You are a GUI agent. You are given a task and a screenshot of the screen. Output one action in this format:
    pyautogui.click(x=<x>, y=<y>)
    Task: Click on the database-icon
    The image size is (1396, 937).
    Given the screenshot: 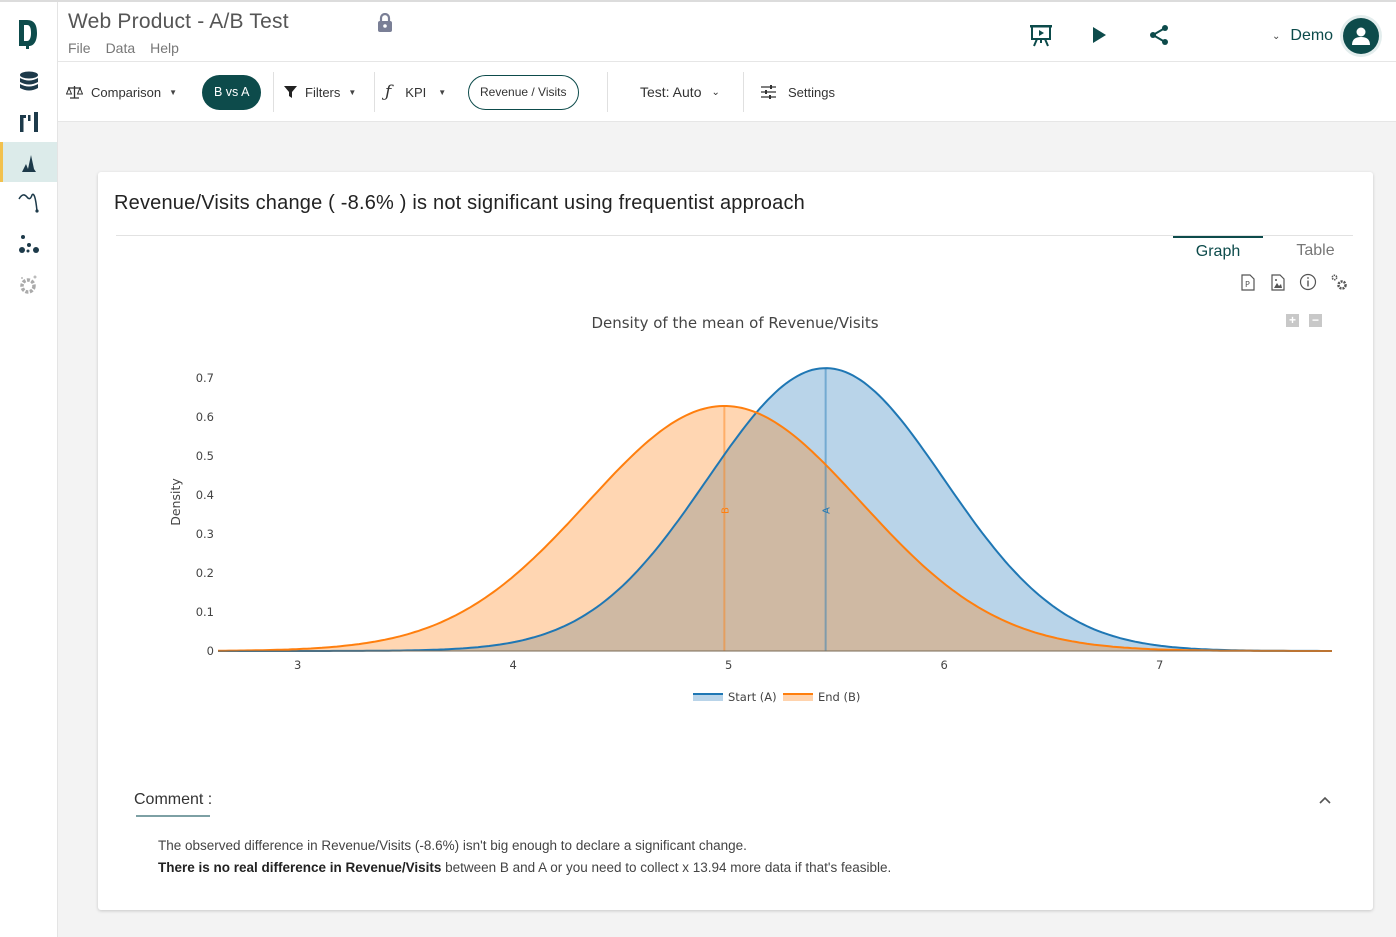 What is the action you would take?
    pyautogui.click(x=28, y=81)
    